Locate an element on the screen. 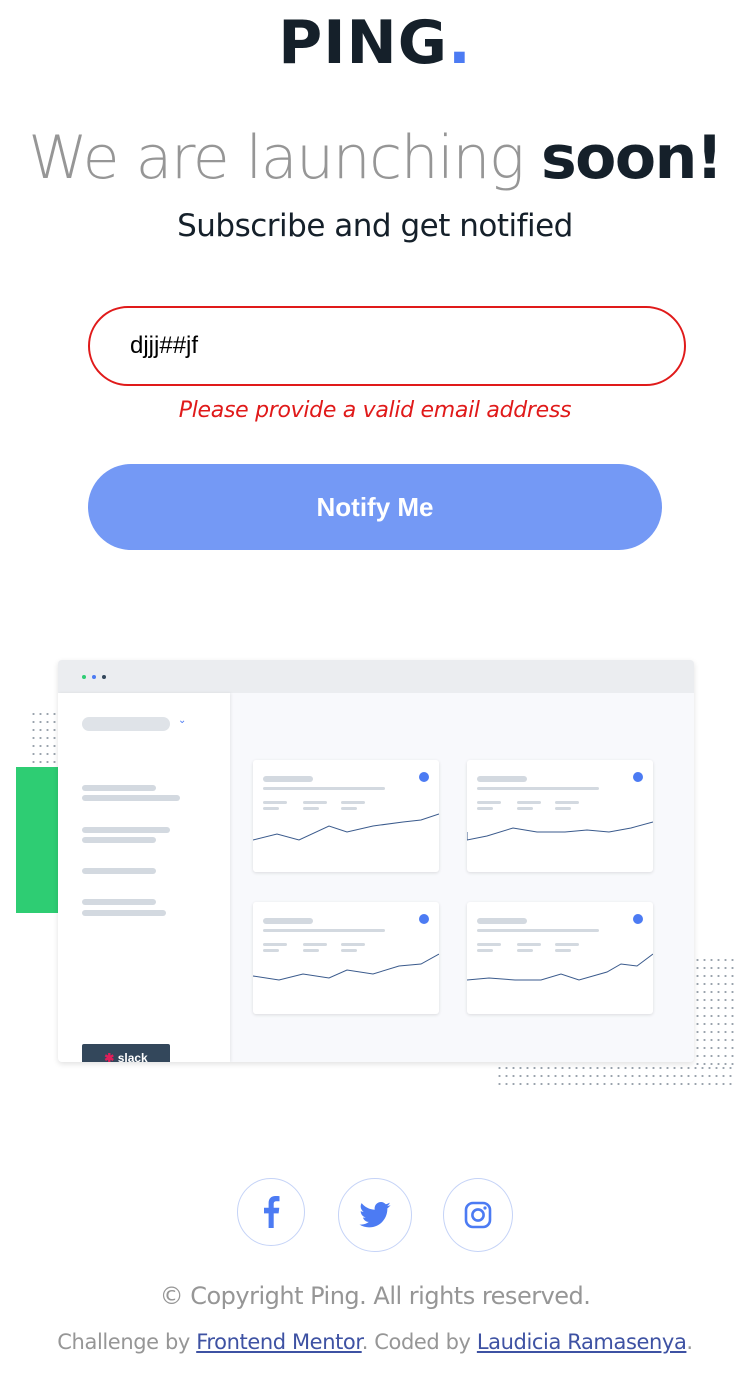 The width and height of the screenshot is (750, 1392). dot-pattern-right-horizontal is located at coordinates (616, 1077).